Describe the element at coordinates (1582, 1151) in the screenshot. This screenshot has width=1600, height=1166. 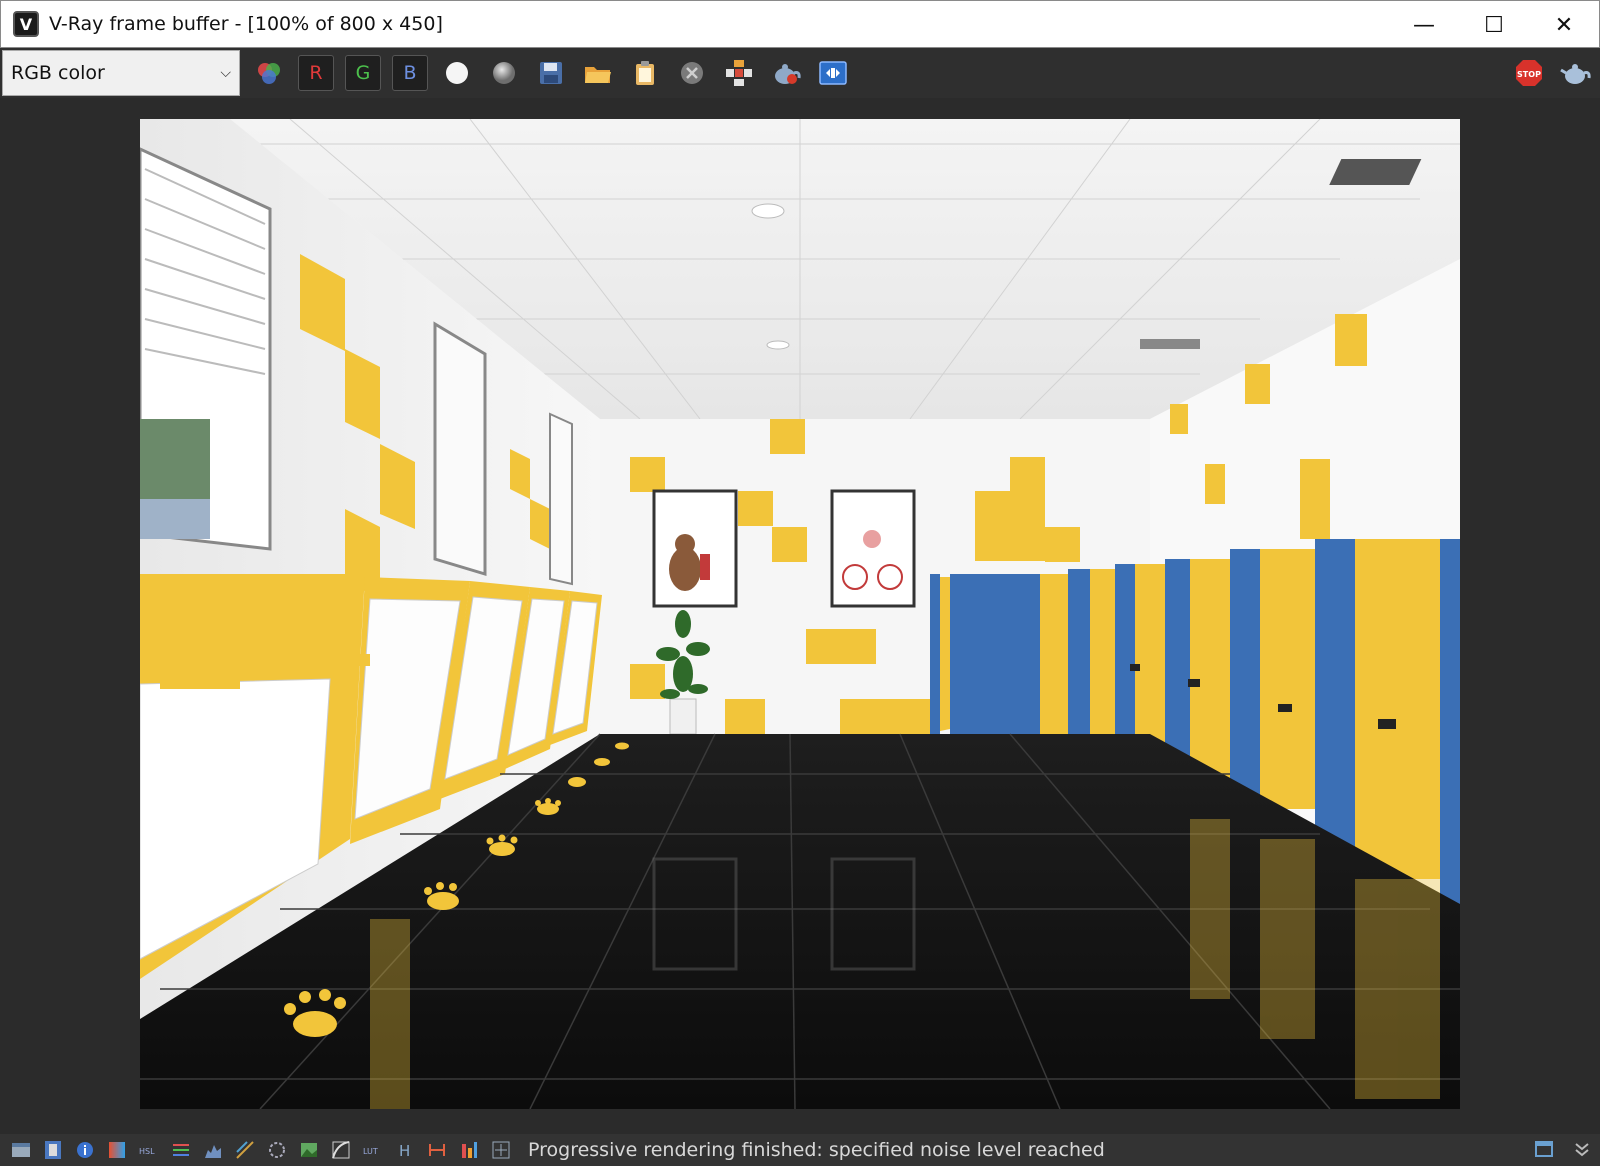
I see `expand-down-icon` at that location.